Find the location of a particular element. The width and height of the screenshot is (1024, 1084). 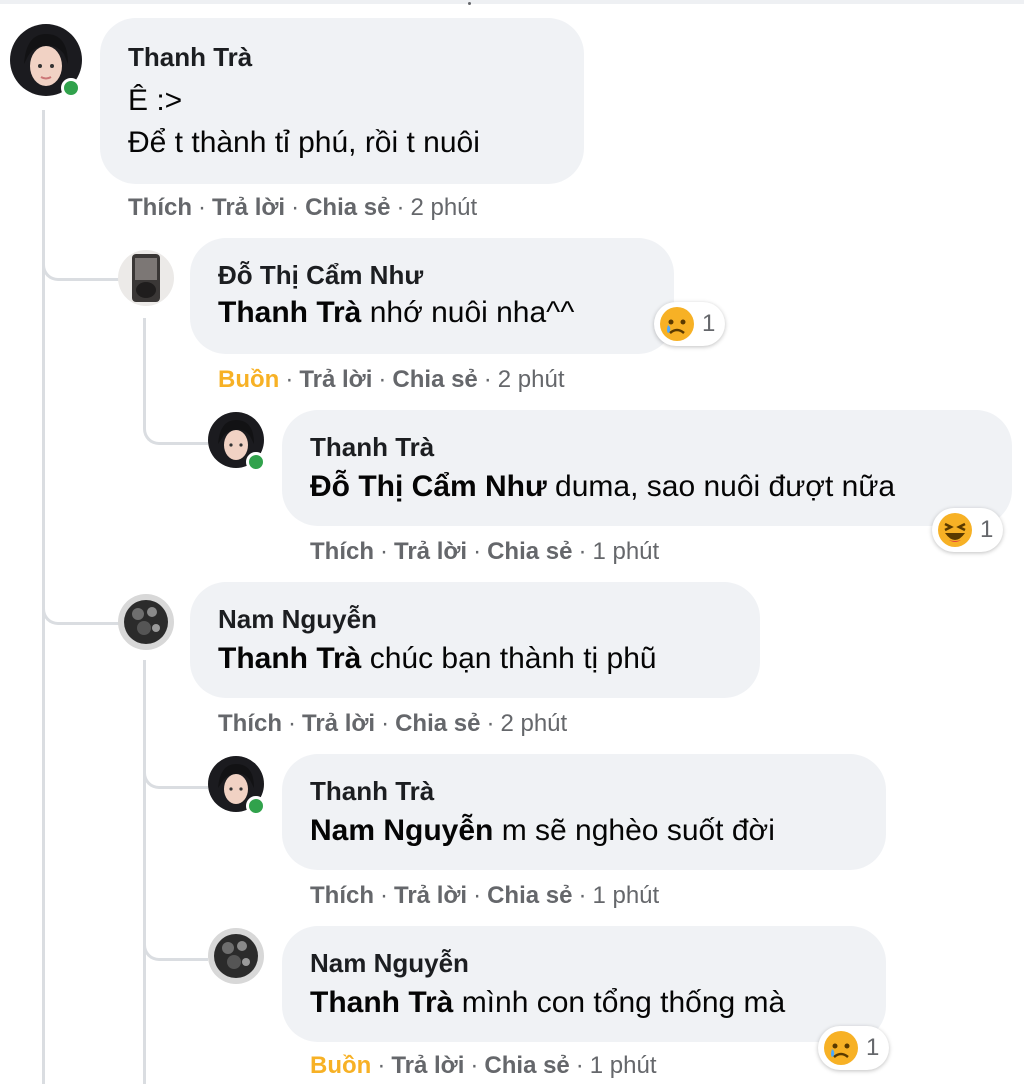

comment-author: Đỗ Thị Cẩm Như is located at coordinates (320, 275).